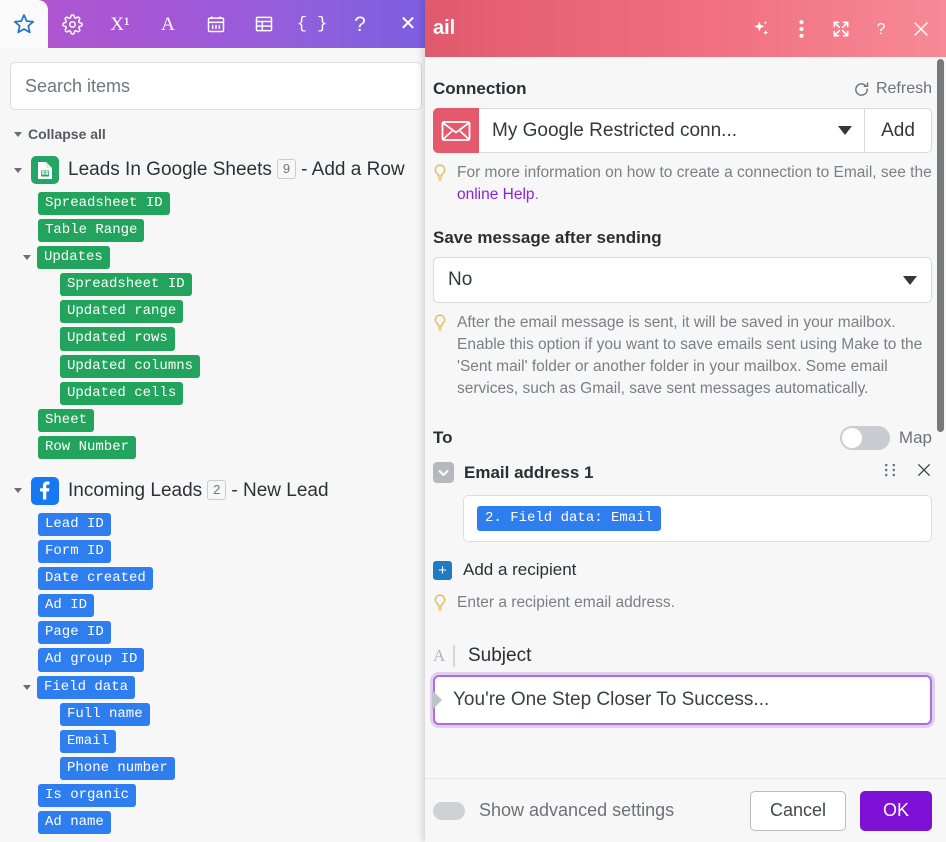 This screenshot has height=842, width=946. I want to click on tree-item: Is organic, so click(235, 795).